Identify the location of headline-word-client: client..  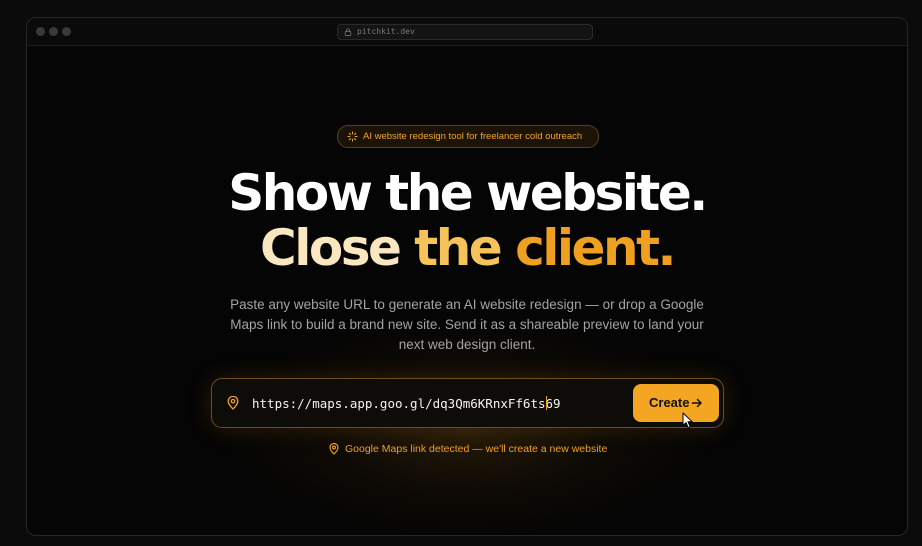
(595, 248).